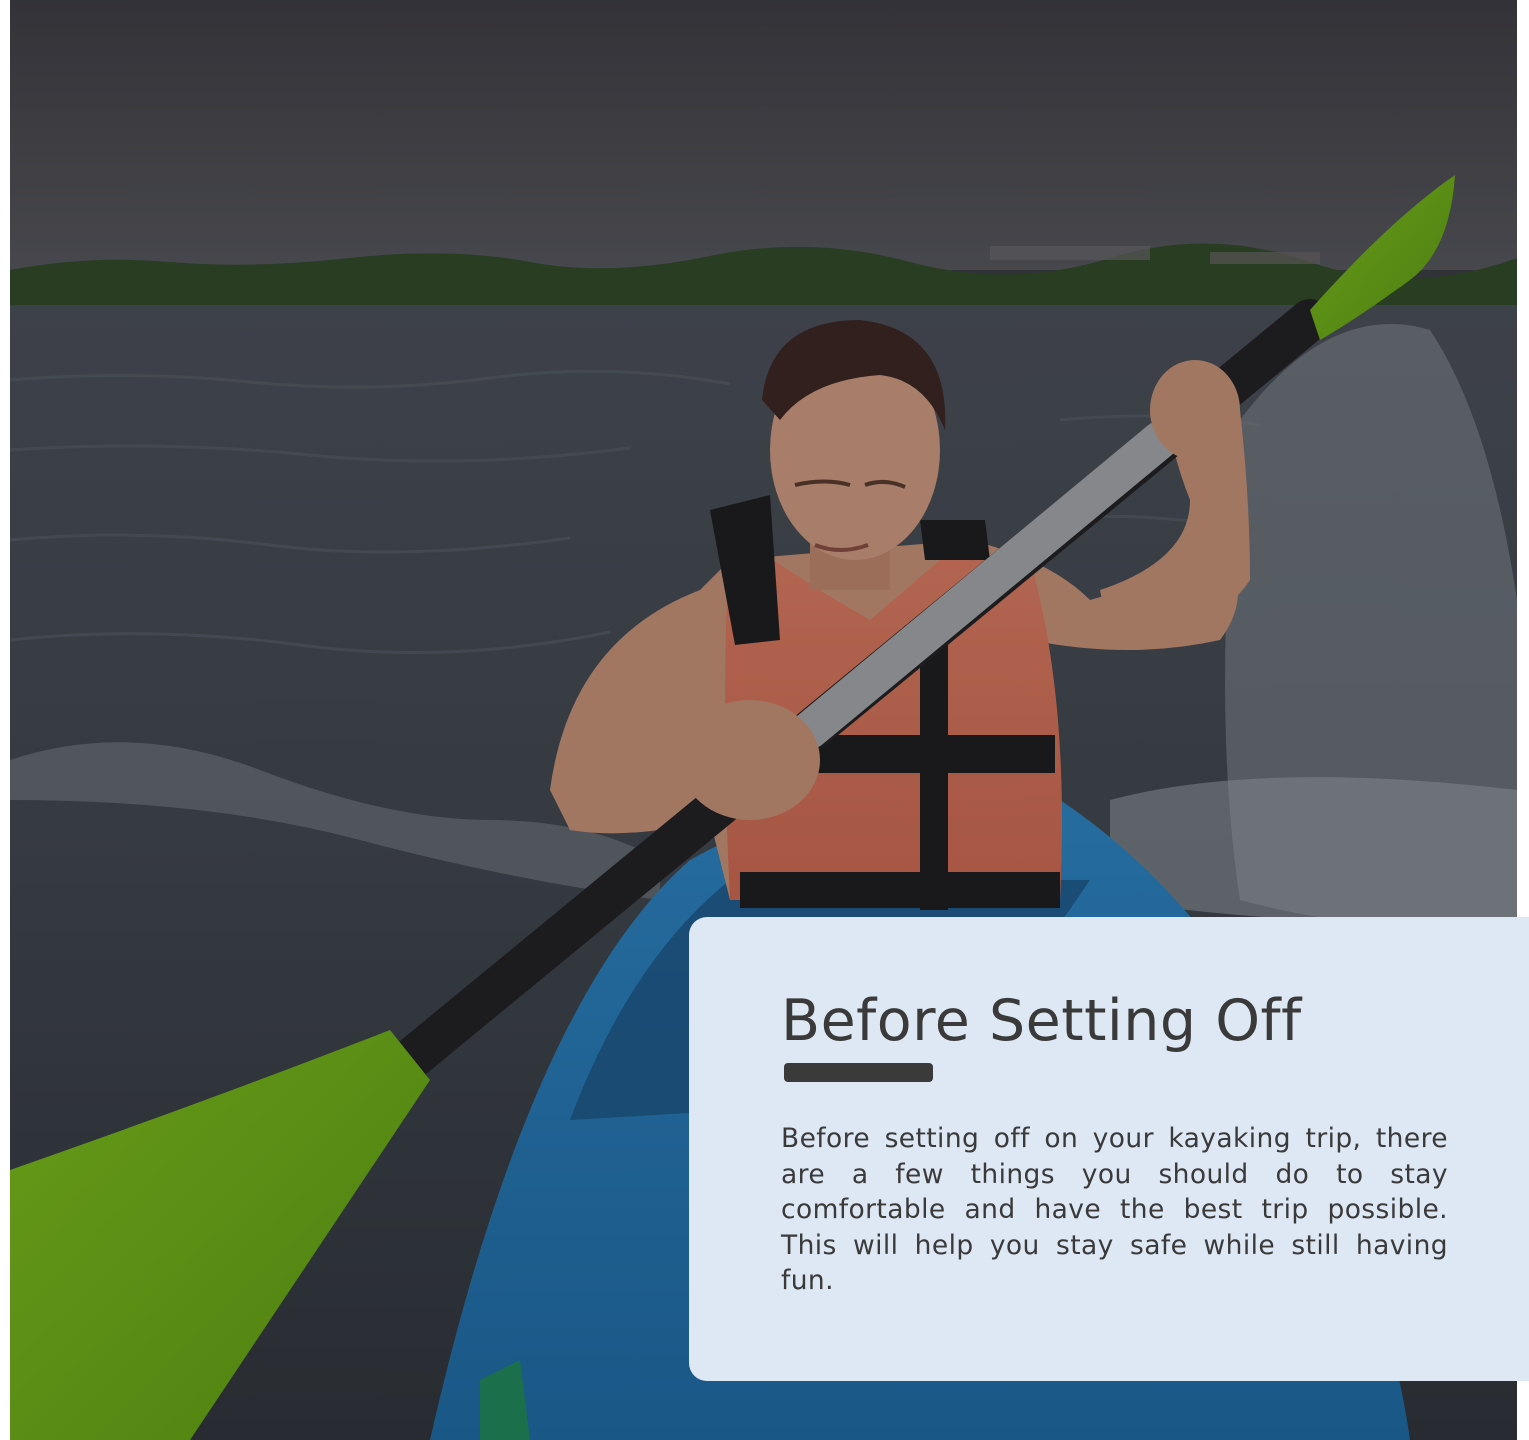 The width and height of the screenshot is (1529, 1440). What do you see at coordinates (1041, 1021) in the screenshot?
I see `card-title: Before Setting Off` at bounding box center [1041, 1021].